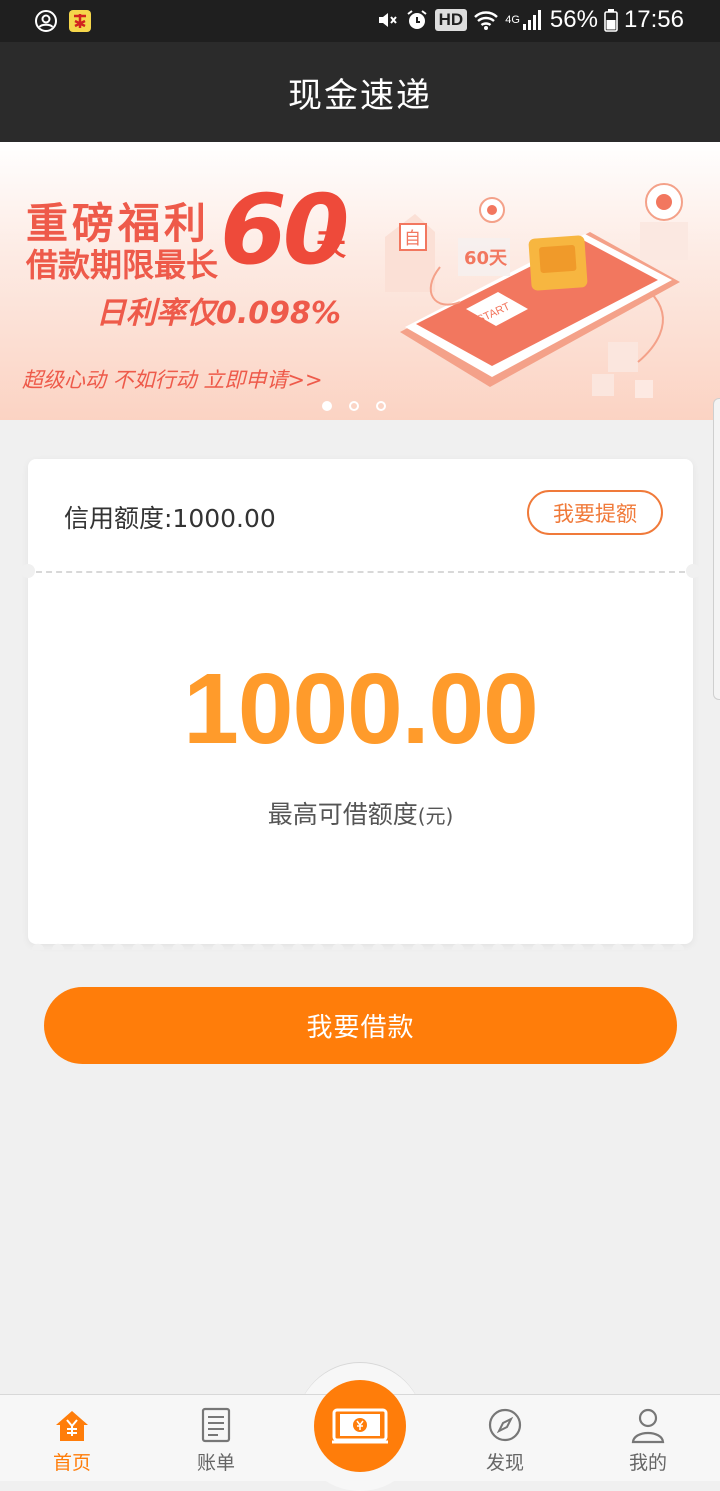 This screenshot has height=1491, width=720. Describe the element at coordinates (653, 19) in the screenshot. I see `clock-time: 17:56` at that location.